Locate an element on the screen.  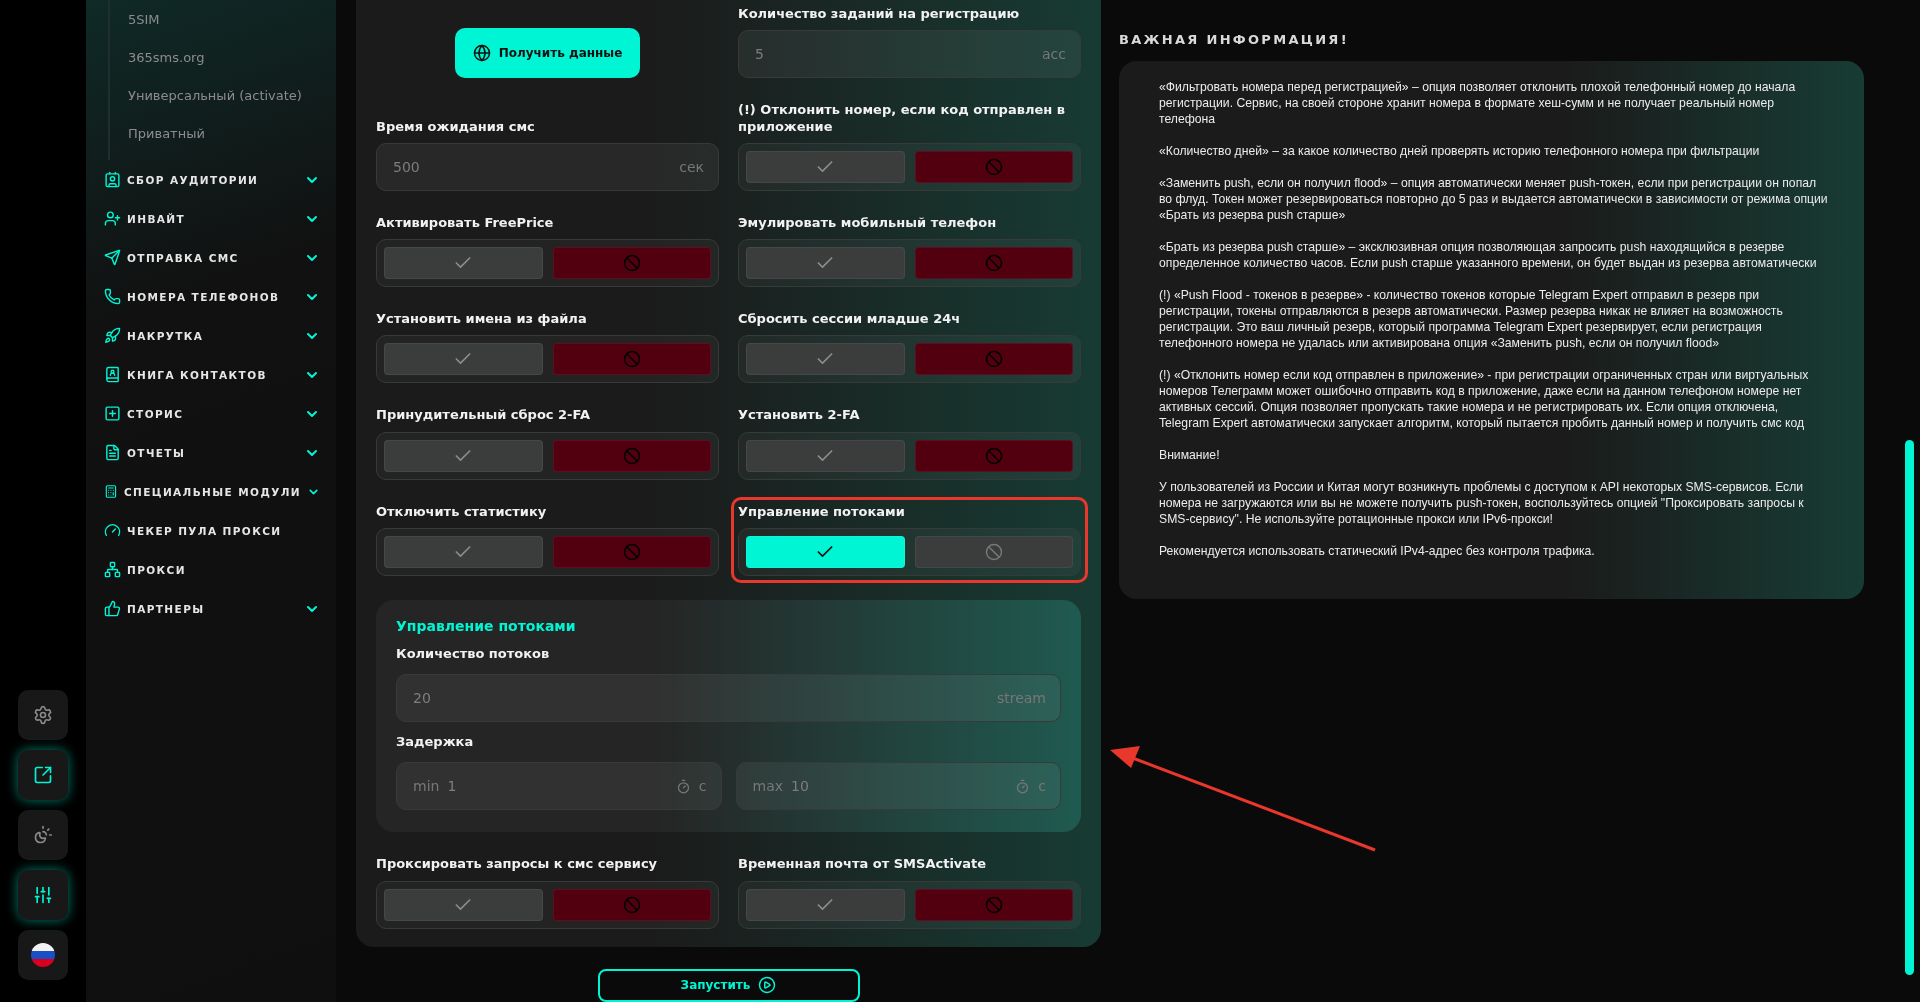
settings-button is located at coordinates (43, 715).